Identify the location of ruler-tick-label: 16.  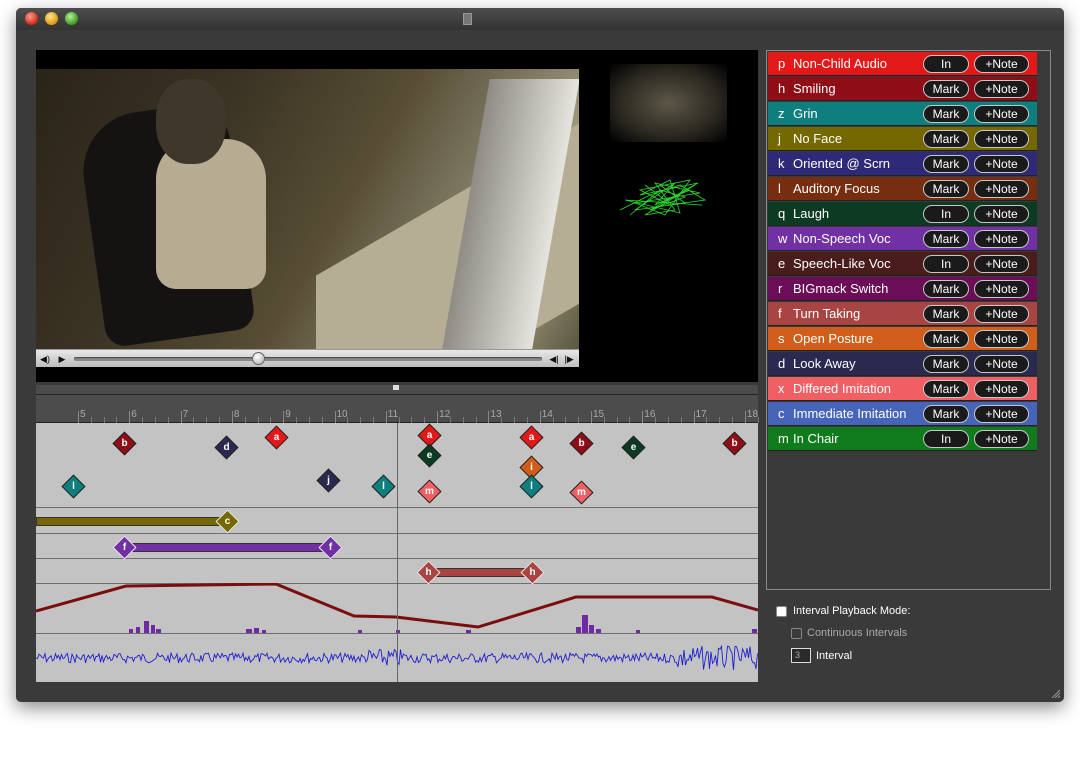
(650, 414).